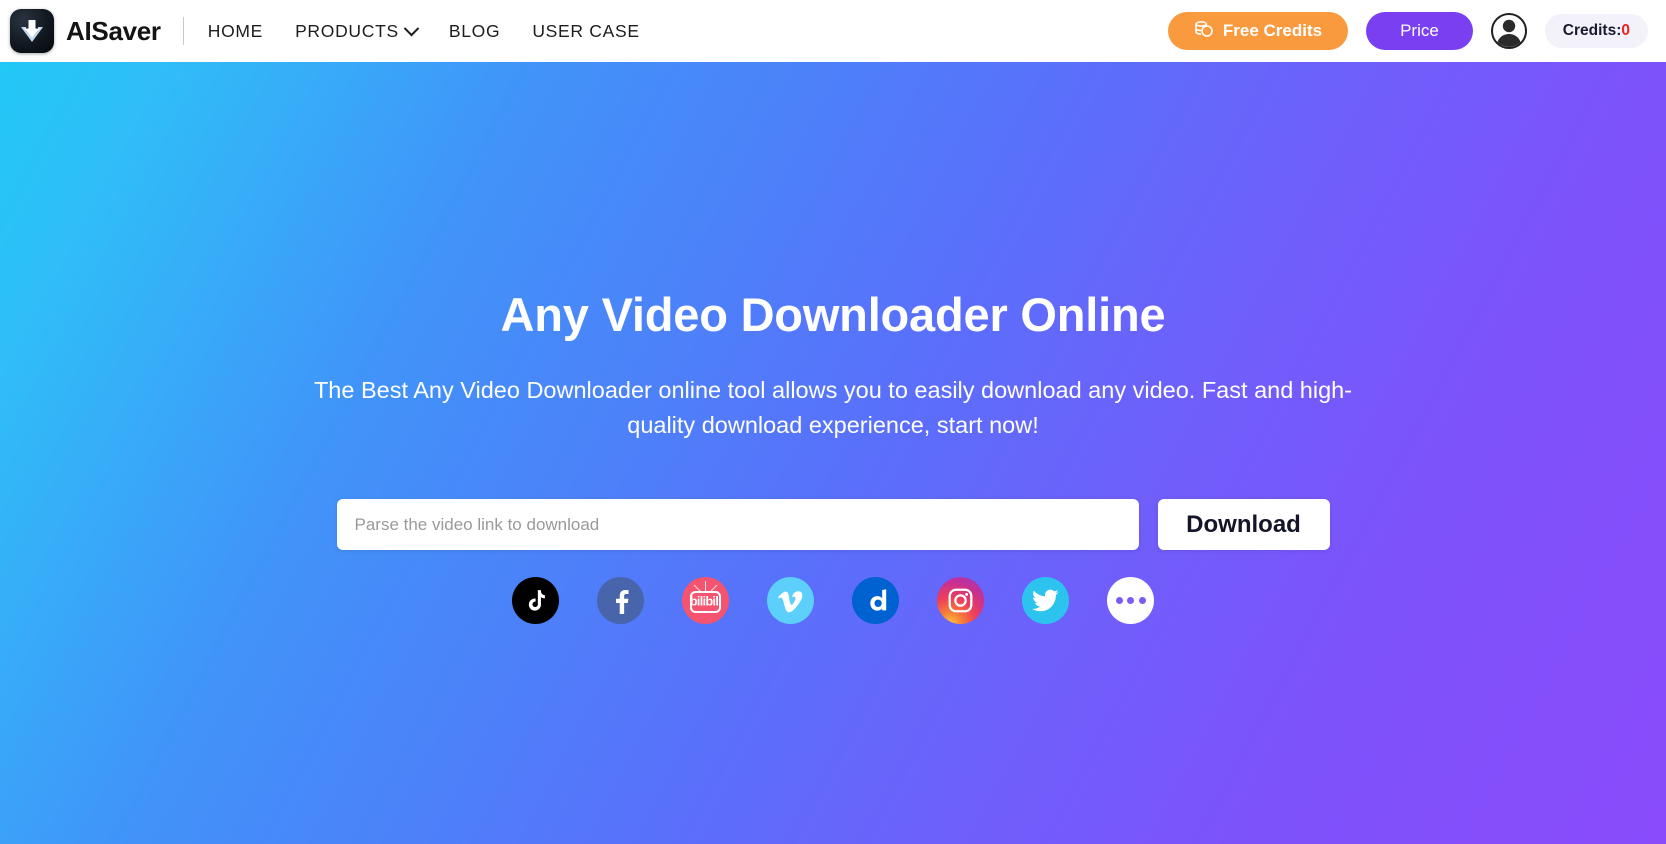  I want to click on credits-value: 0, so click(1625, 30).